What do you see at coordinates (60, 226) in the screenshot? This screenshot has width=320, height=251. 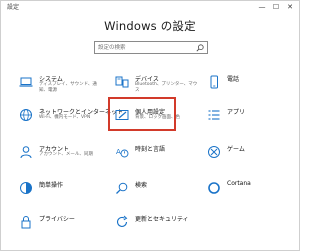 I see `tile-privacy: プライバシー` at bounding box center [60, 226].